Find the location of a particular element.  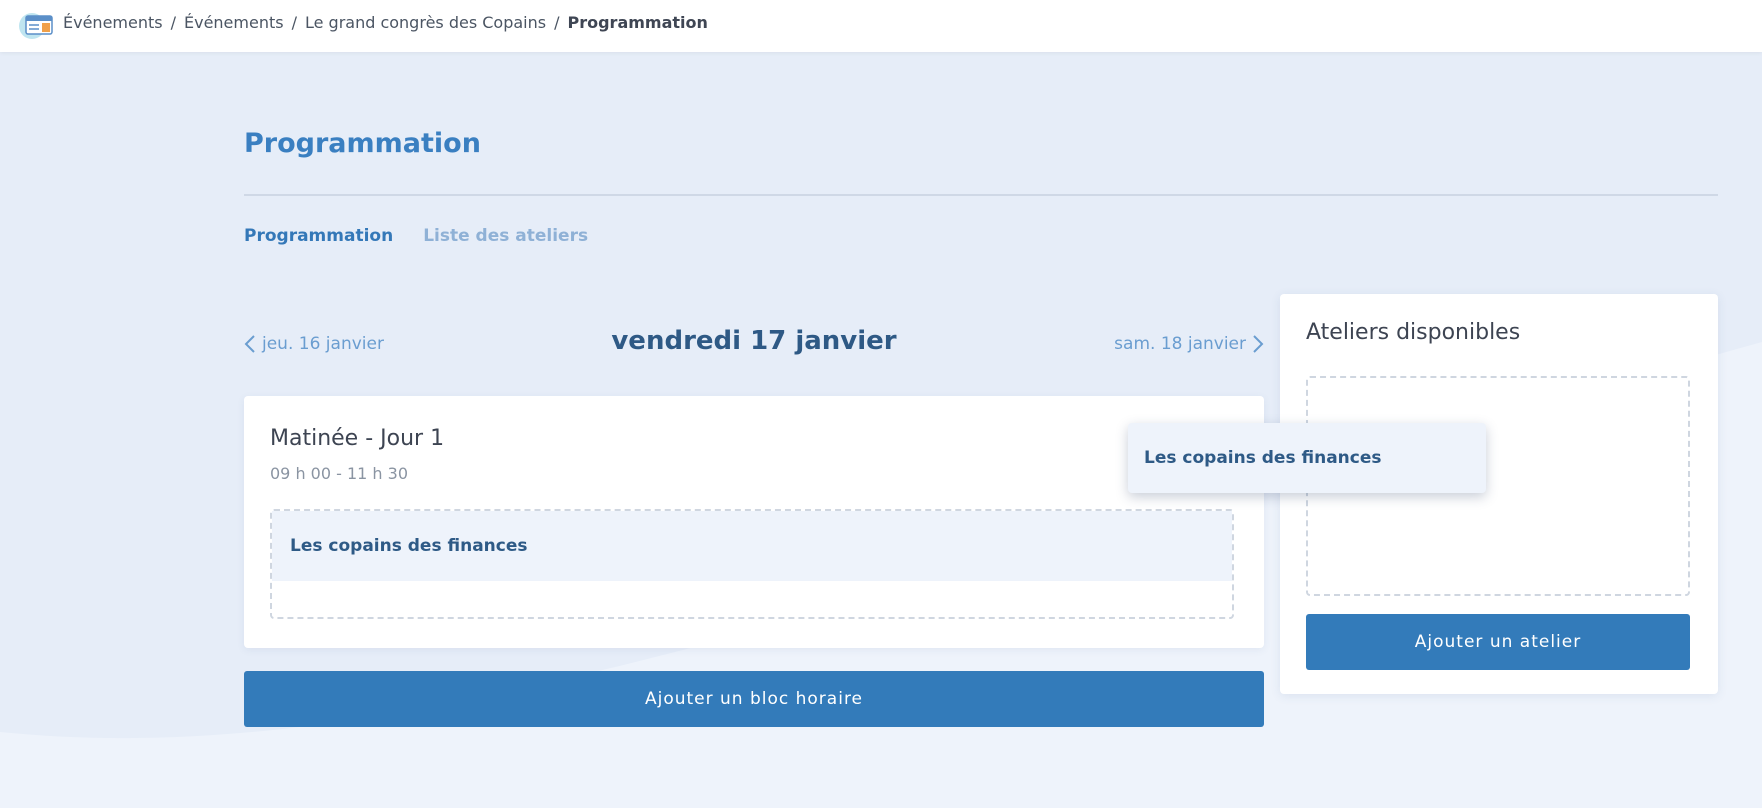

breadcrumb-current: Programmation is located at coordinates (637, 22).